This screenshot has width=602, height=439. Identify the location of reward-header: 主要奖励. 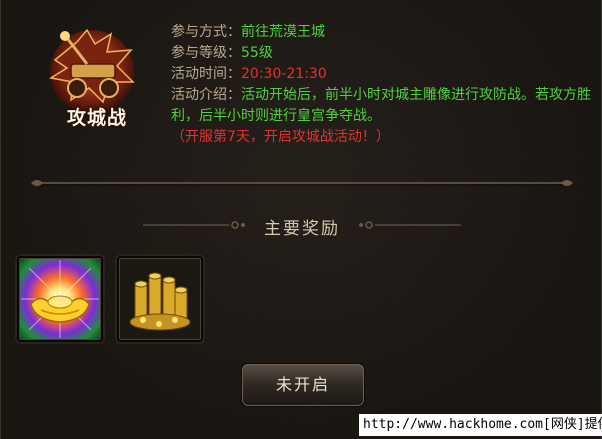
(301, 225).